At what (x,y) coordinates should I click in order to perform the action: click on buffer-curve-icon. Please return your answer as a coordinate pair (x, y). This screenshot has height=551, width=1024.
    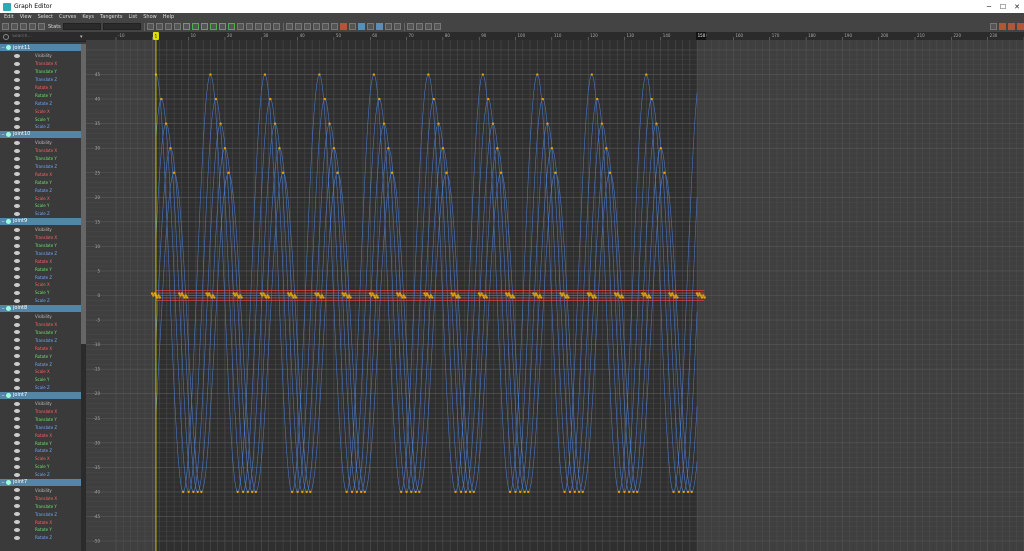
    Looking at the image, I should click on (316, 26).